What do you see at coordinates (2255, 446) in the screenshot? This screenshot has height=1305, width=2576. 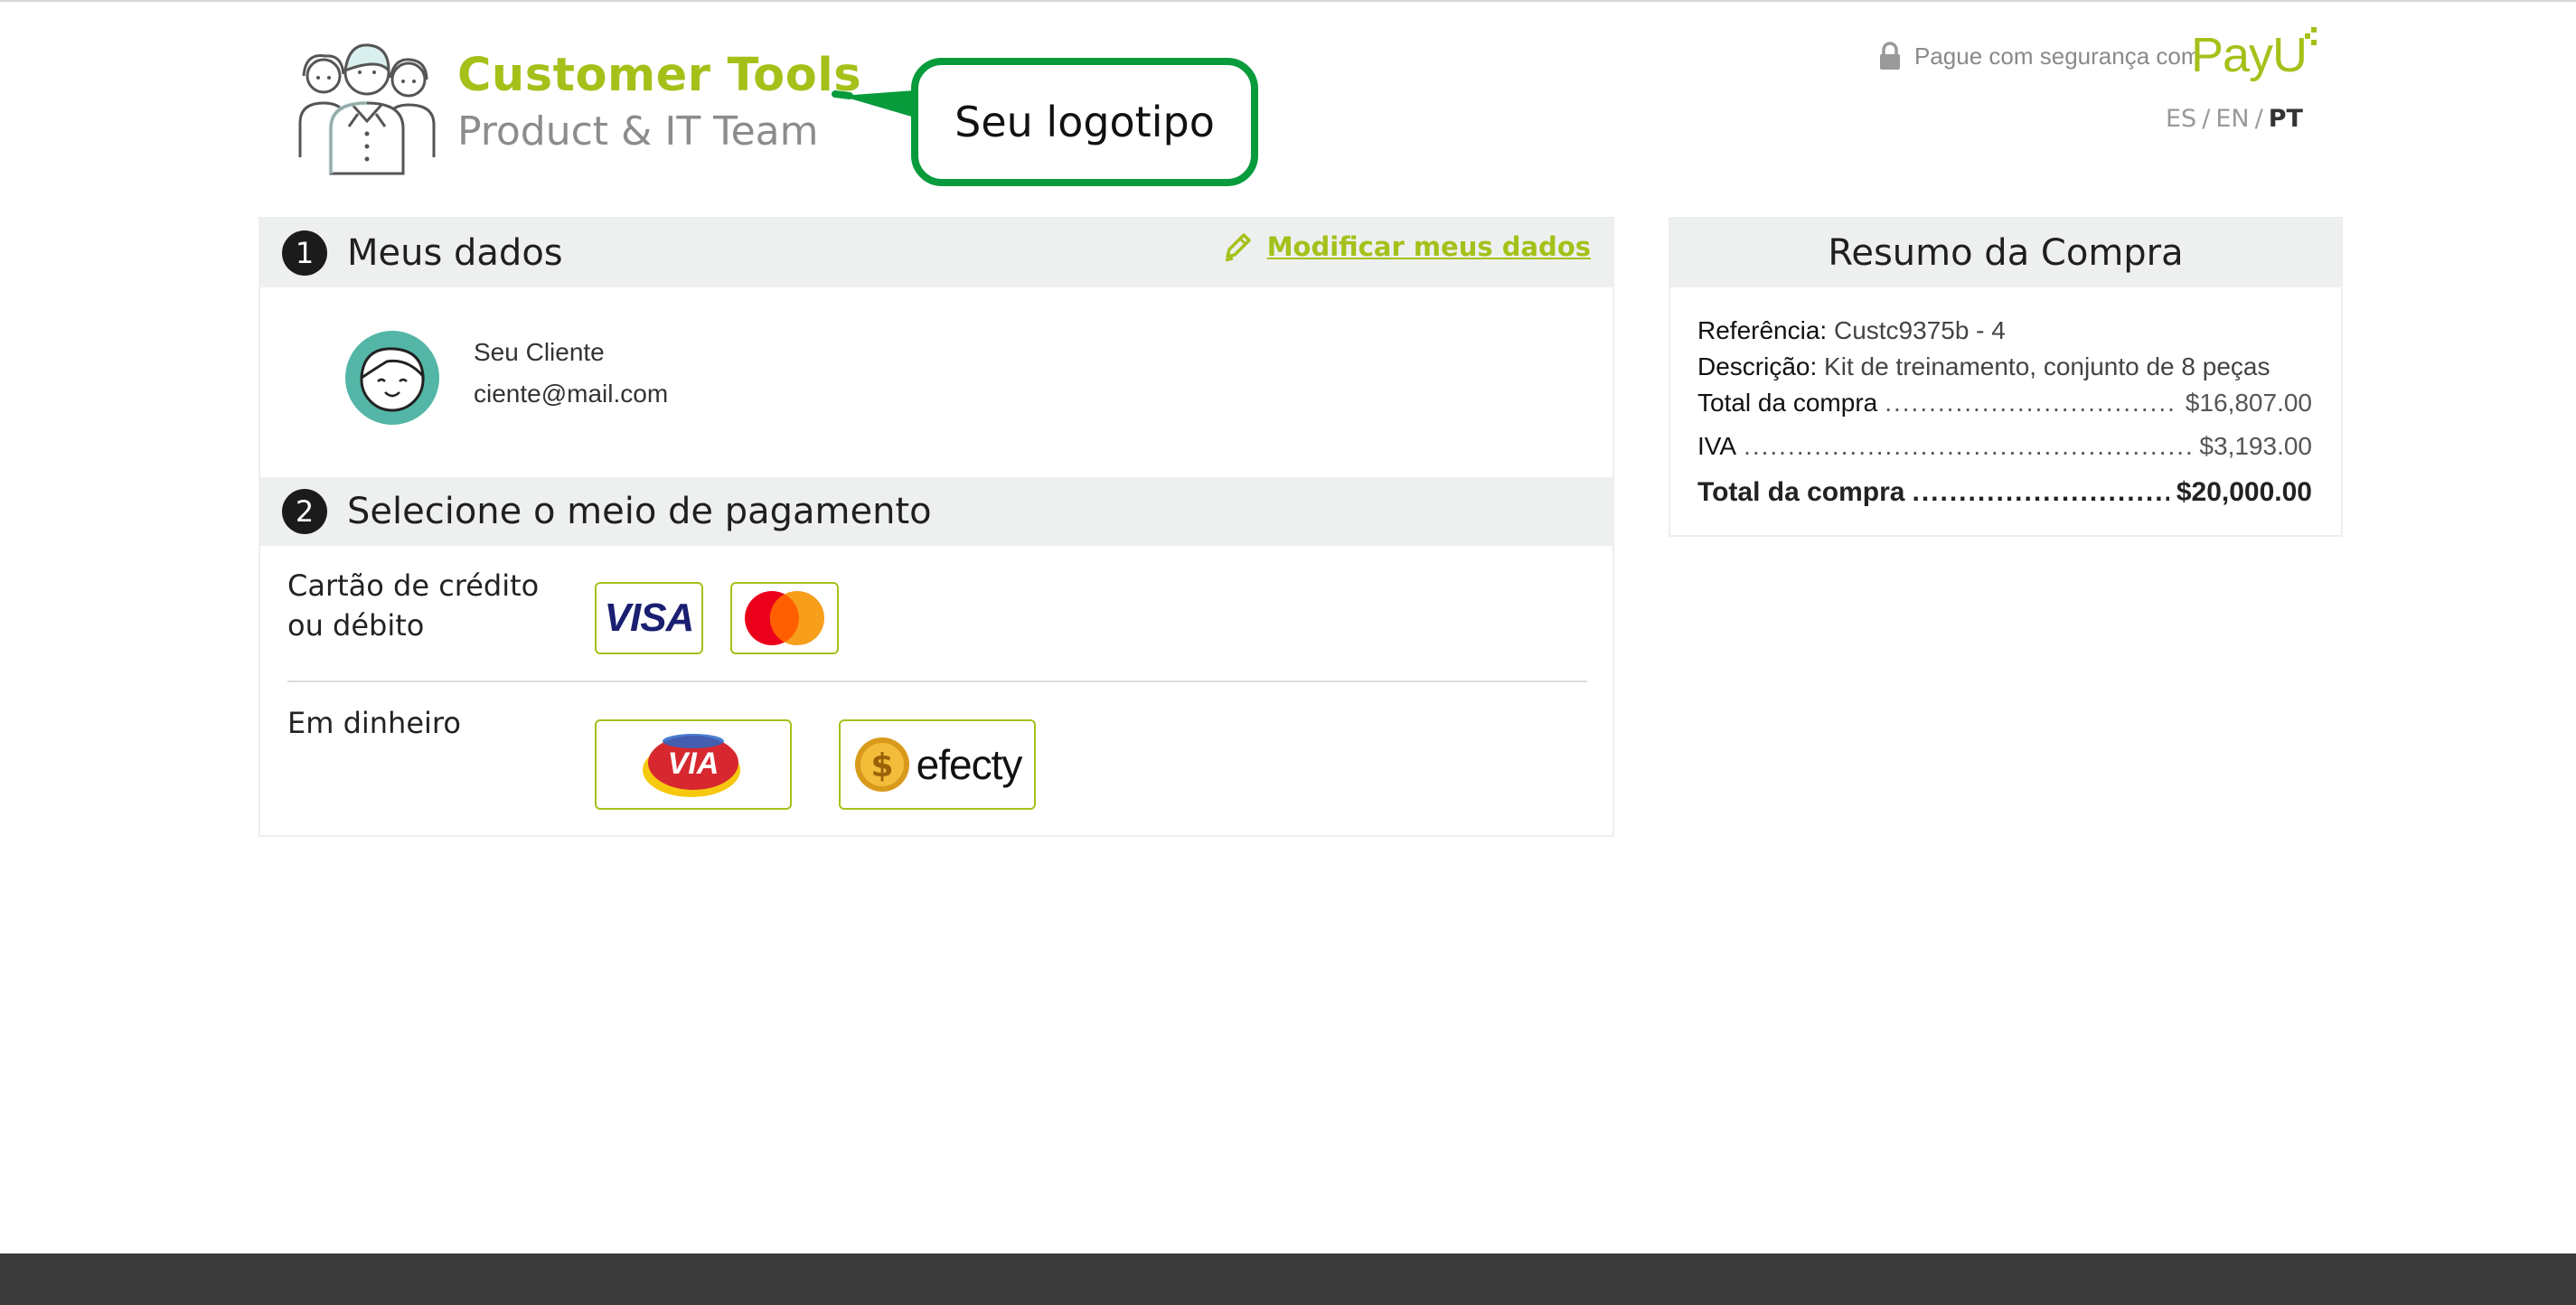 I see `tax-value: $3,193.00` at bounding box center [2255, 446].